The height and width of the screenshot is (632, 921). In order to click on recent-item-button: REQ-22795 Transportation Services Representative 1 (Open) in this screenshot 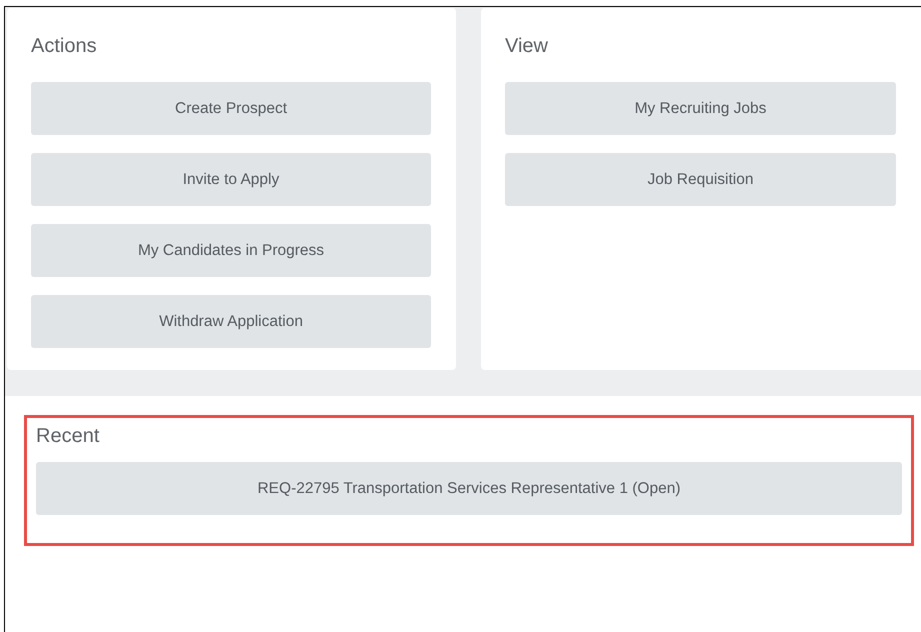, I will do `click(469, 488)`.